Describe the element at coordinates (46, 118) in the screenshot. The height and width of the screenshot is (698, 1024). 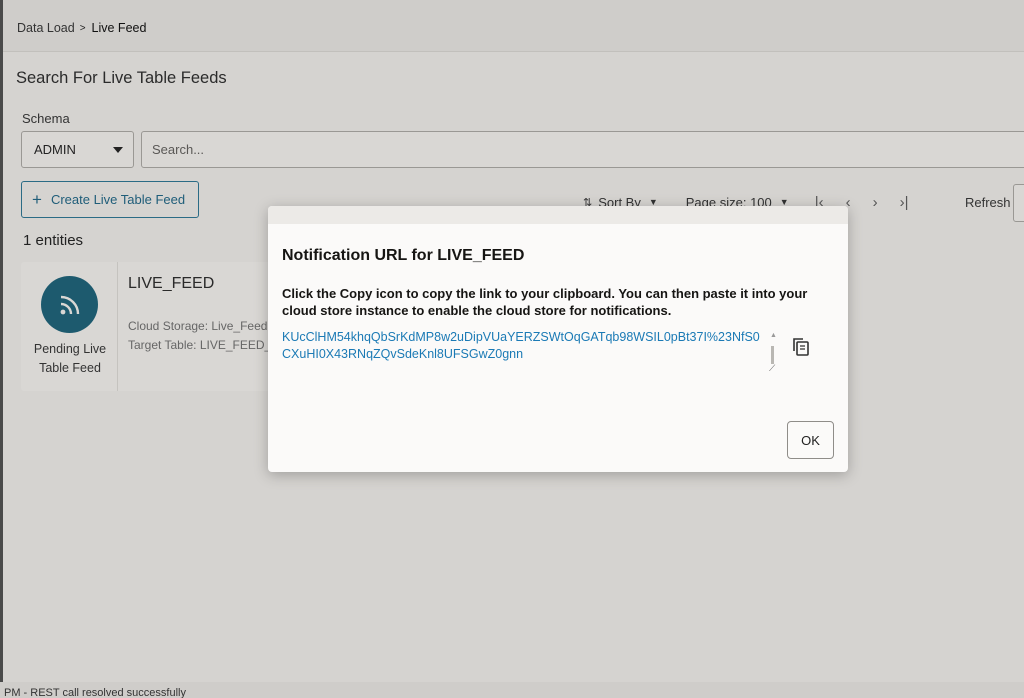
I see `schema-label: Schema` at that location.